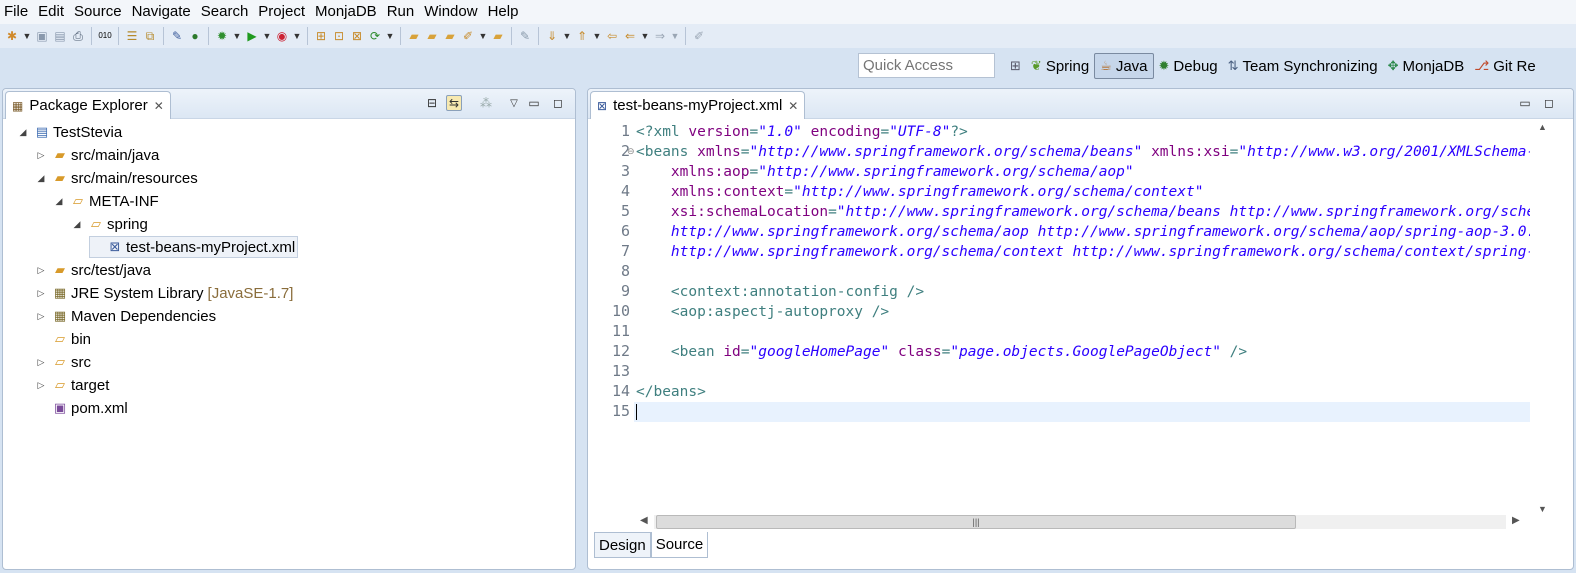  Describe the element at coordinates (660, 36) in the screenshot. I see `forward-icon: ⇒` at that location.